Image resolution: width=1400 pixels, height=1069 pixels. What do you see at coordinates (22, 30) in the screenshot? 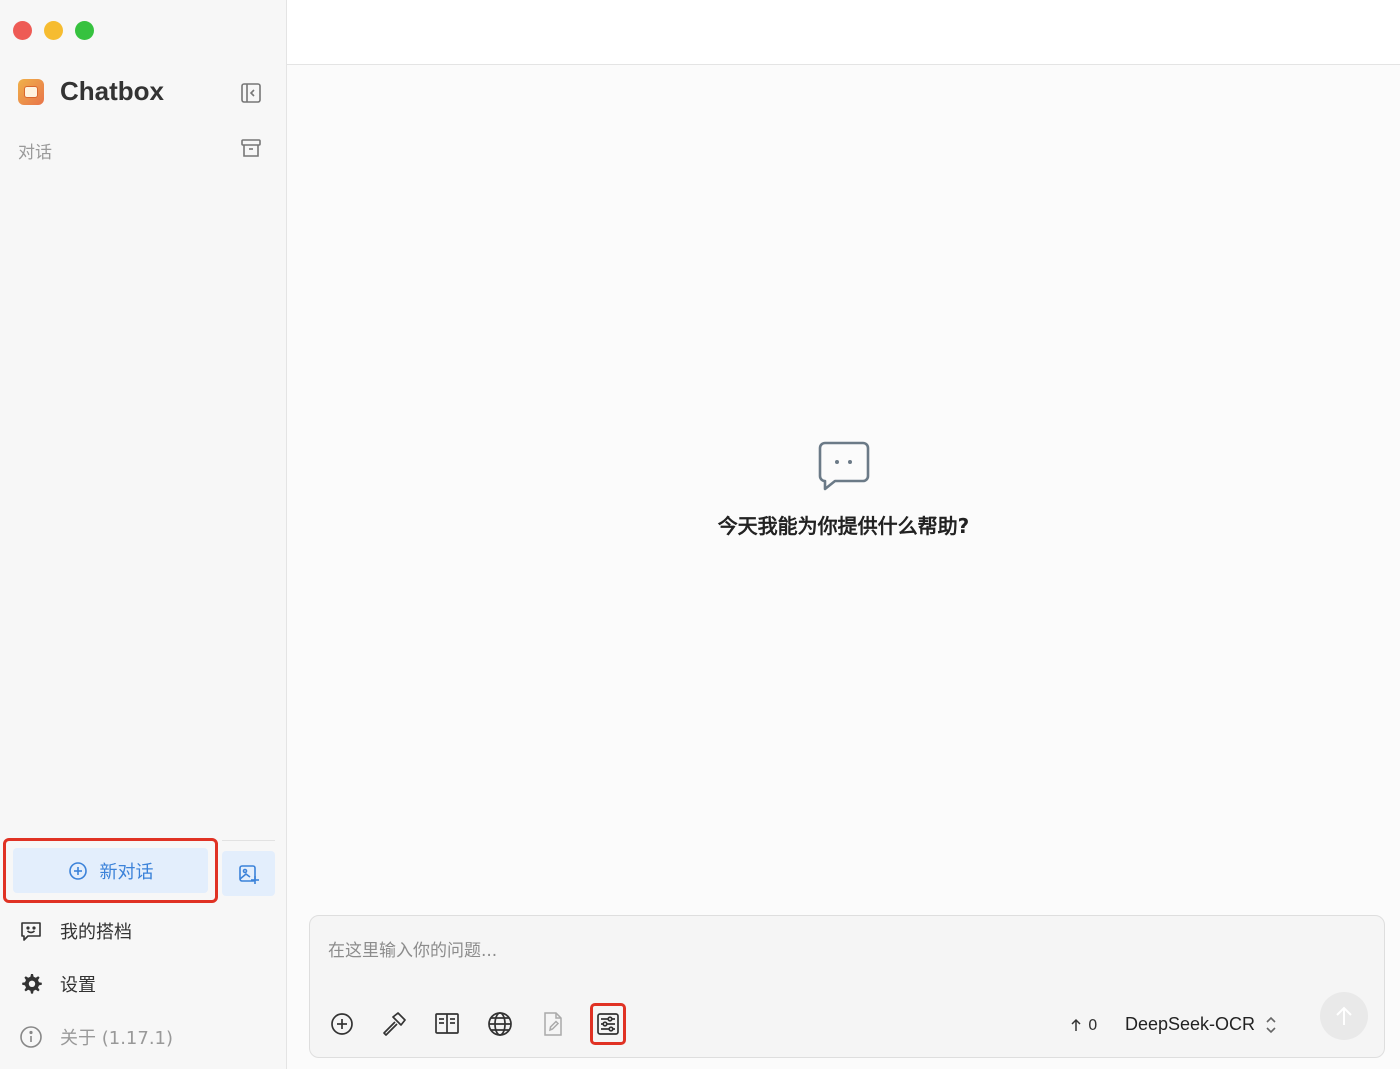
I see `close-window-button` at bounding box center [22, 30].